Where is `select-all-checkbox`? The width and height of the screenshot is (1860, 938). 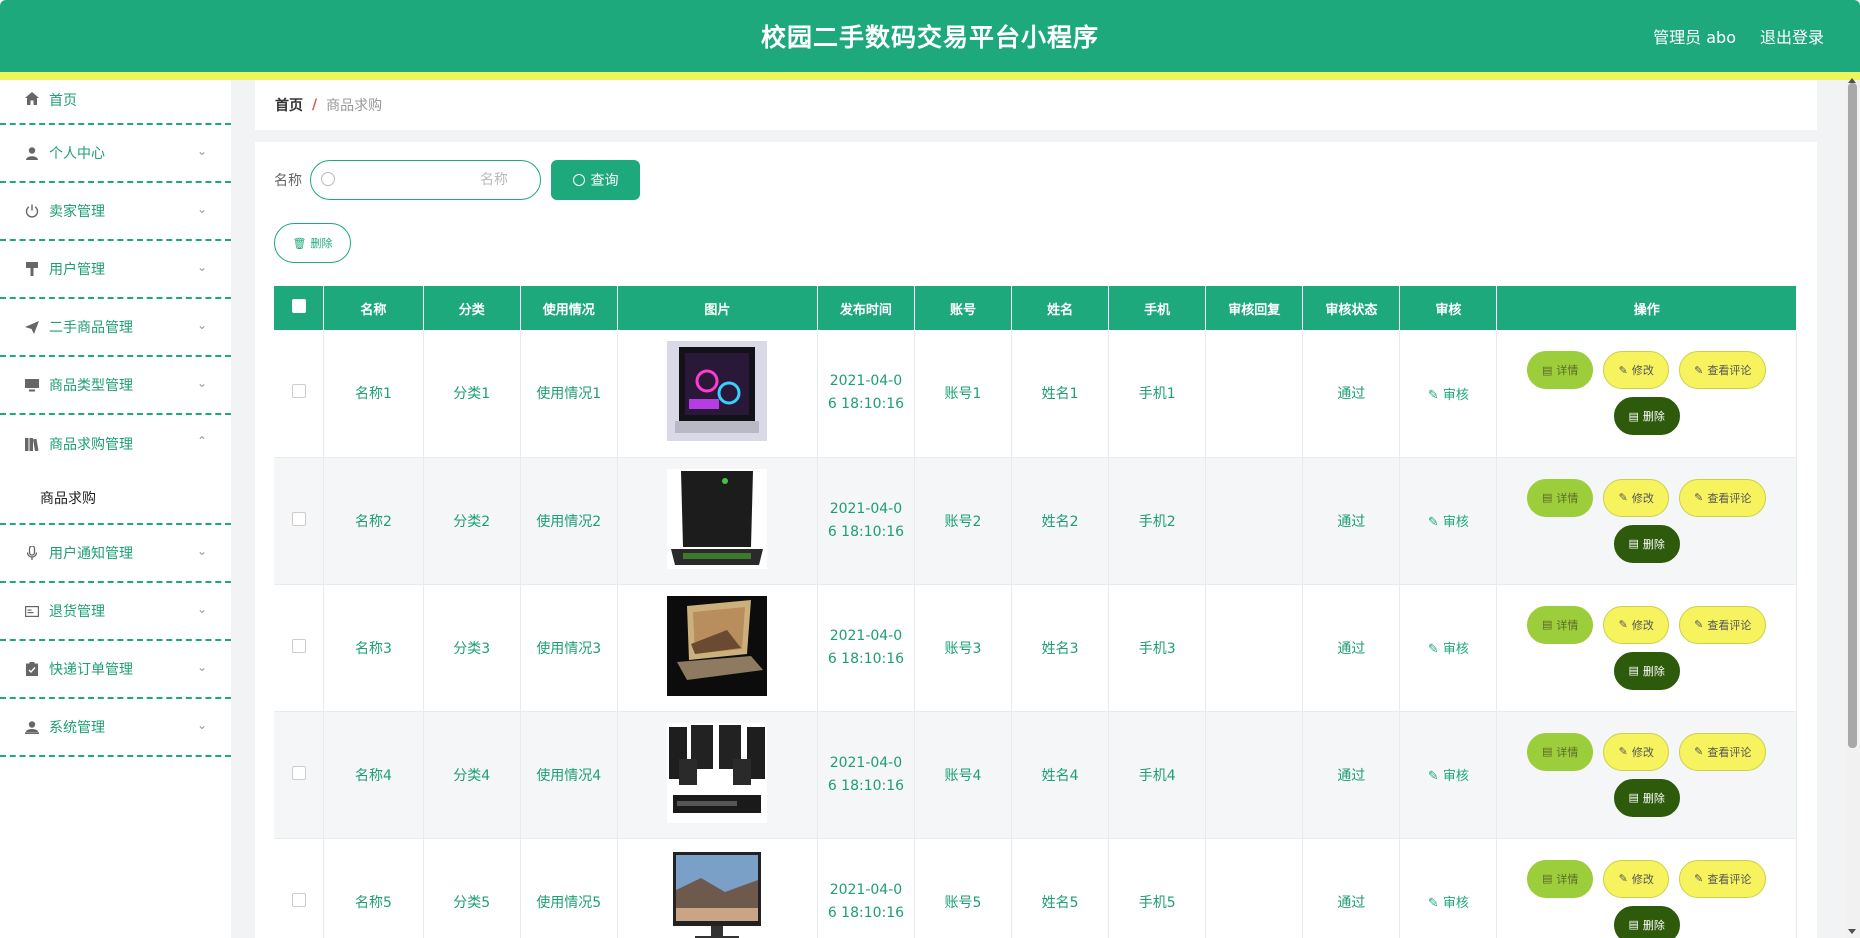 select-all-checkbox is located at coordinates (298, 306).